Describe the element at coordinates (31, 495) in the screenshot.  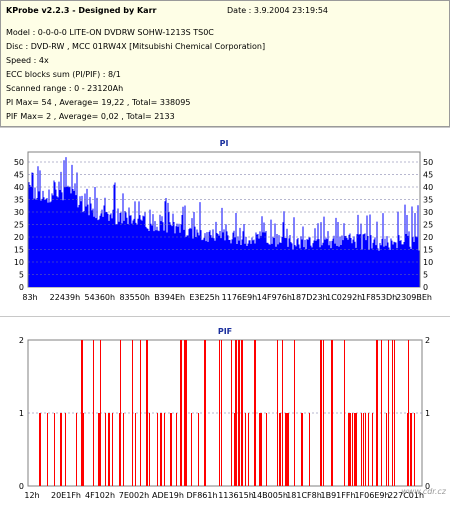
I see `x-tick-label: 12h` at that location.